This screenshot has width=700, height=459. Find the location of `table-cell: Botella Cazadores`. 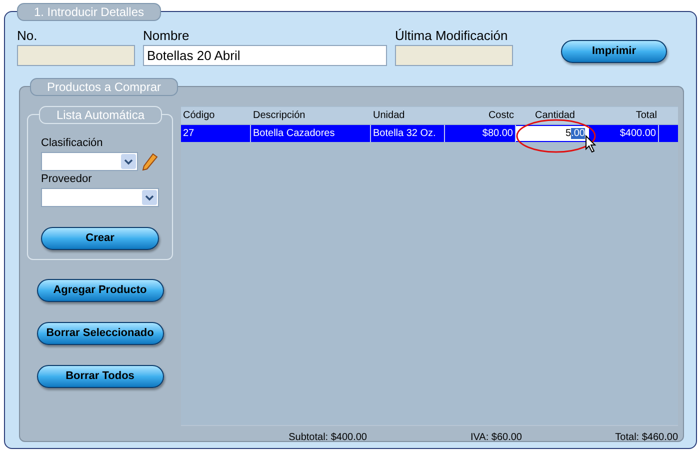

table-cell: Botella Cazadores is located at coordinates (311, 133).